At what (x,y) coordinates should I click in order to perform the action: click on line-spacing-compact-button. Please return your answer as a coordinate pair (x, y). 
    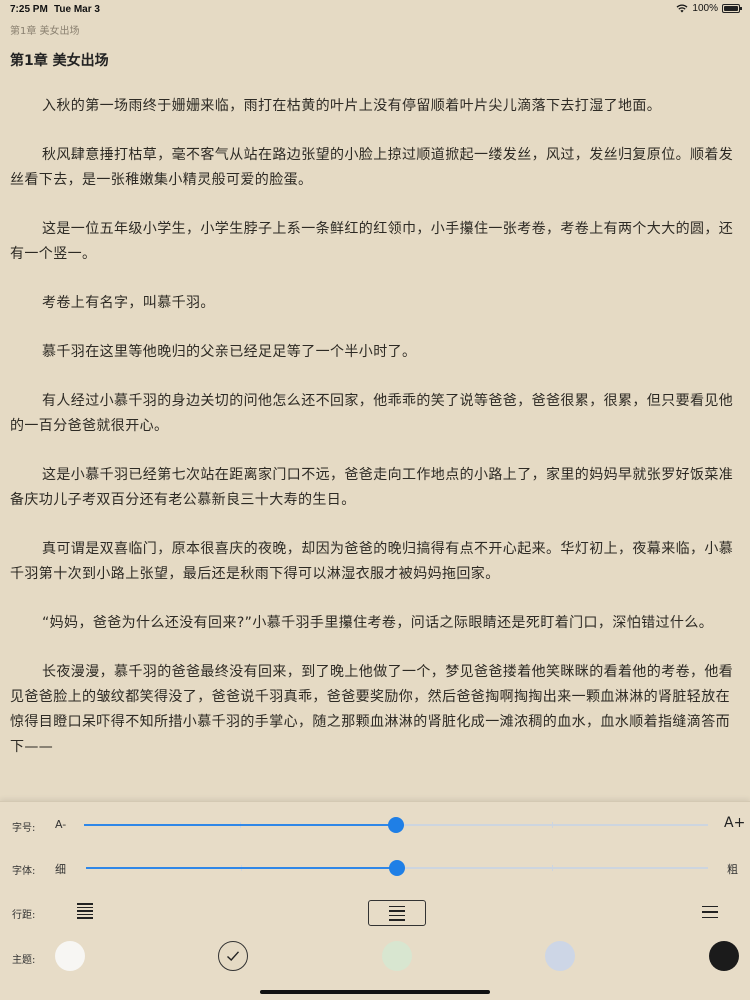
    Looking at the image, I should click on (85, 911).